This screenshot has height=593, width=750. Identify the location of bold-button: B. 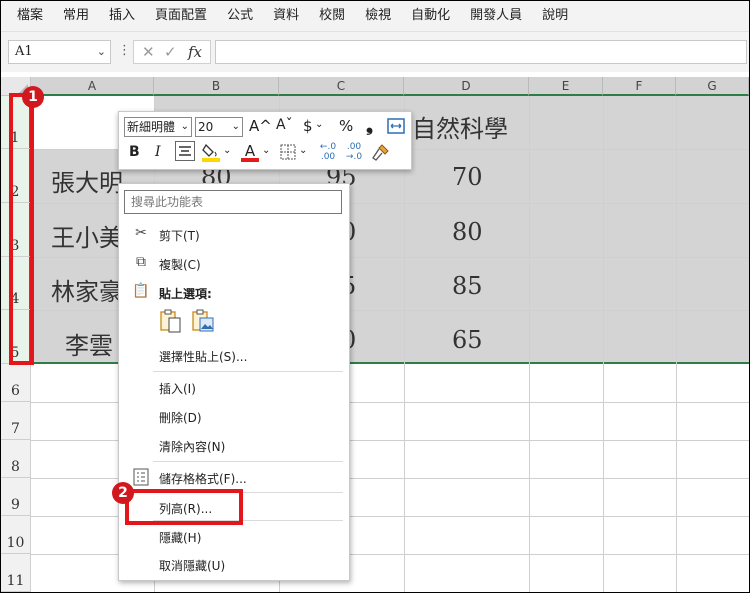
(134, 152).